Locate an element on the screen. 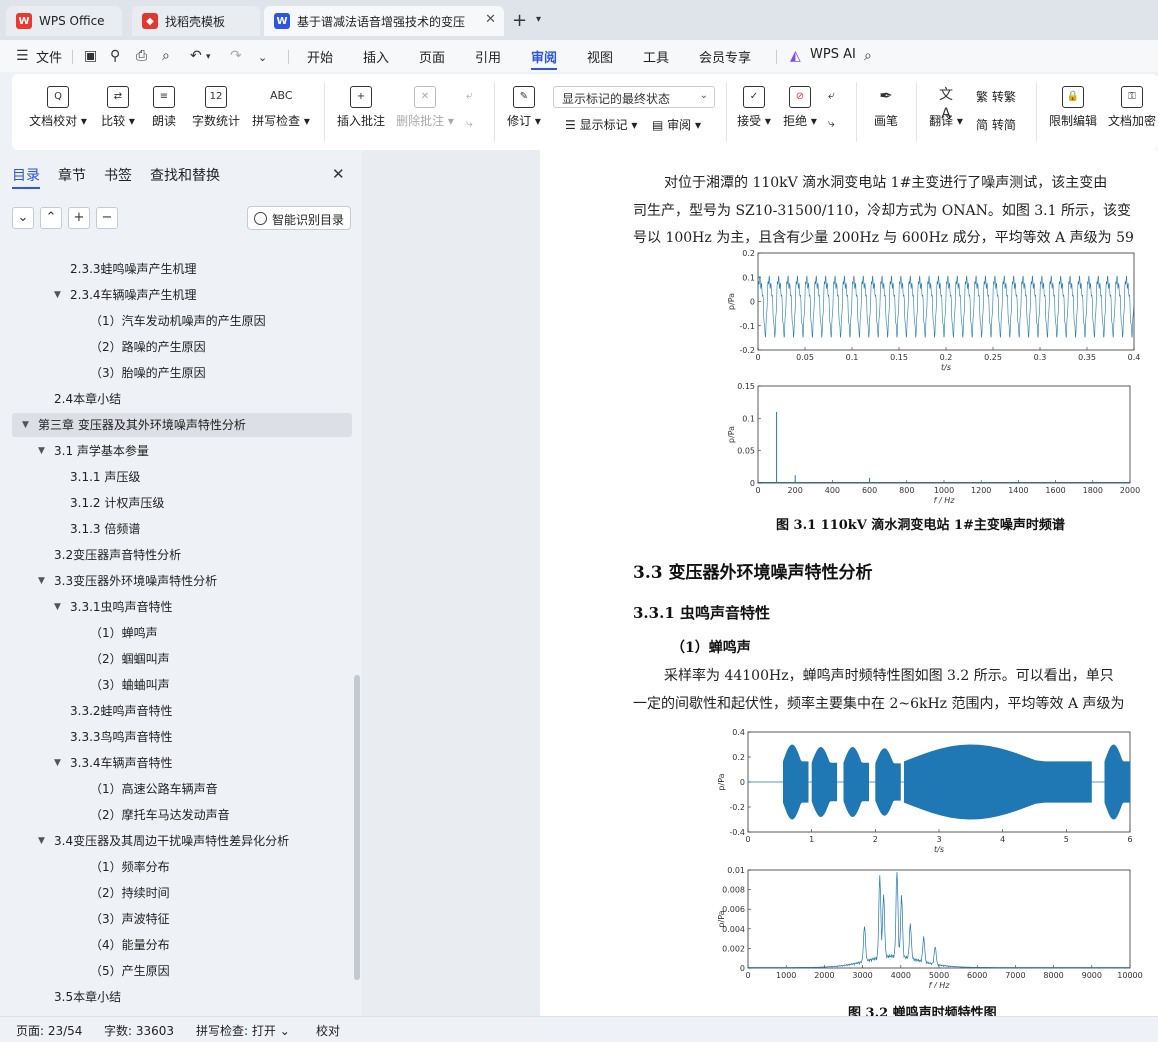  show-markup-icon: ☰ is located at coordinates (572, 125).